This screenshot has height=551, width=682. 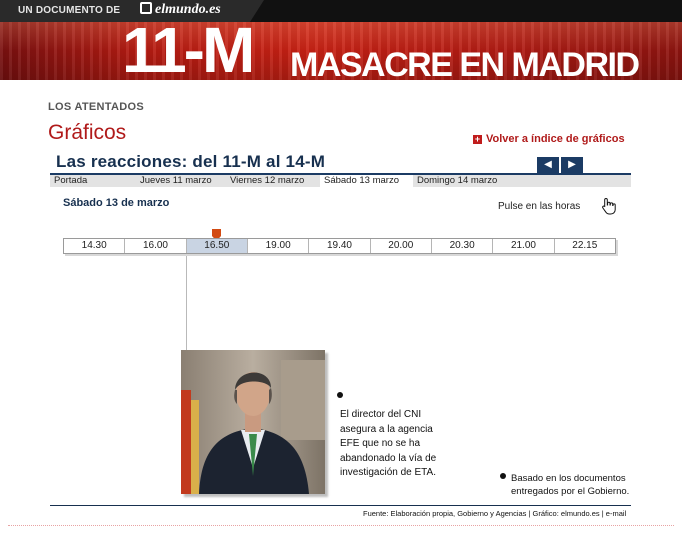 I want to click on tab-viernes: Viernes 12 marzo, so click(x=273, y=181).